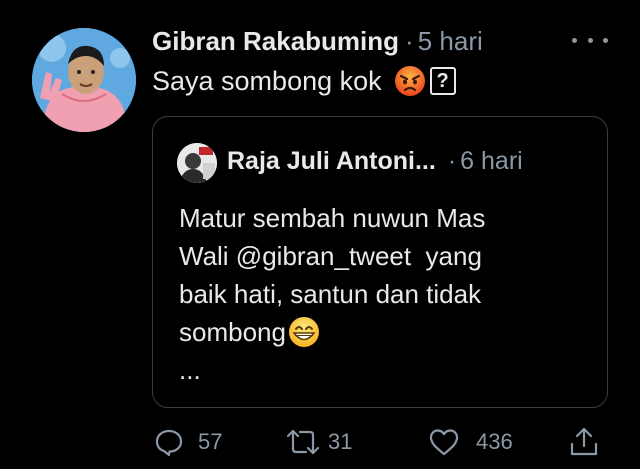  Describe the element at coordinates (450, 41) in the screenshot. I see `tweet-timestamp: 5 hari` at that location.